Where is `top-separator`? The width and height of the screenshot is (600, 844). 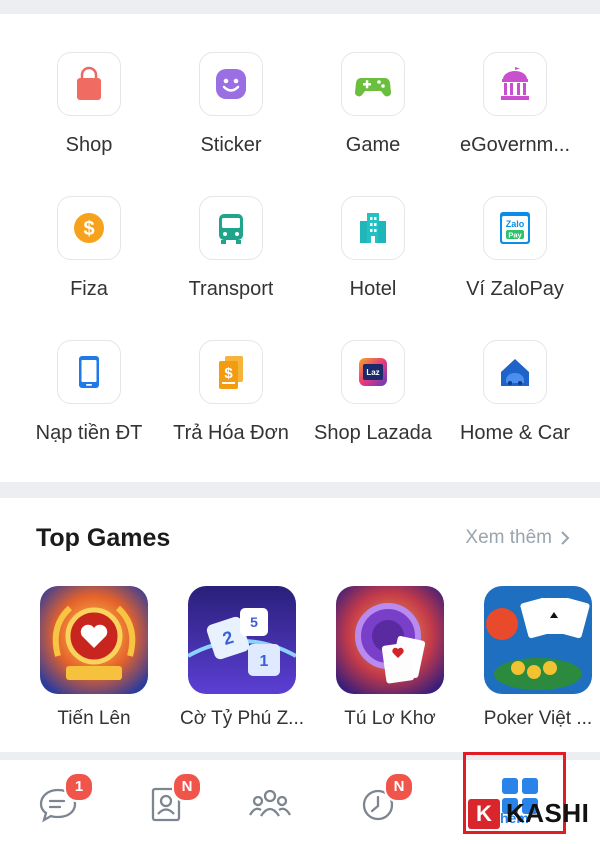 top-separator is located at coordinates (300, 7).